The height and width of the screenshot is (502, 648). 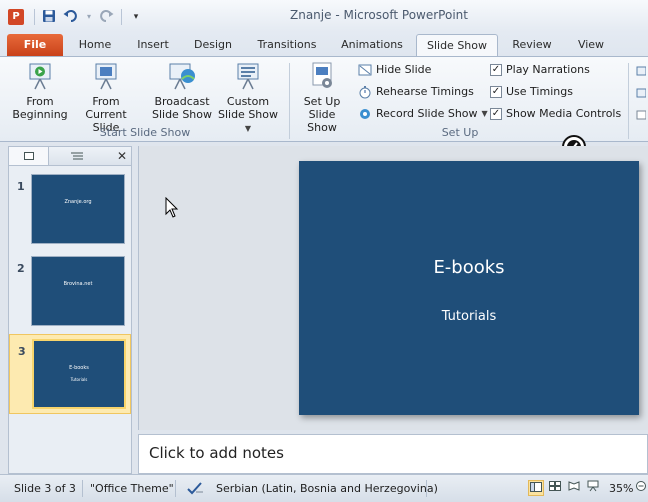 What do you see at coordinates (35, 45) in the screenshot?
I see `tab-file: File` at bounding box center [35, 45].